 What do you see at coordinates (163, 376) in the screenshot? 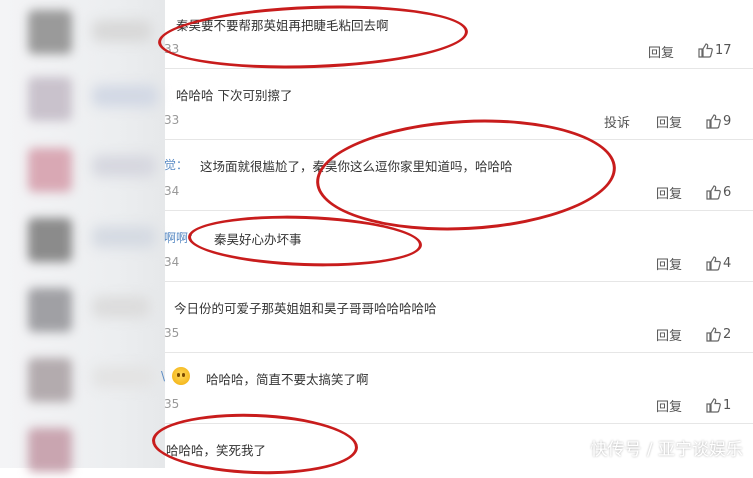
I see `comment-username: \` at bounding box center [163, 376].